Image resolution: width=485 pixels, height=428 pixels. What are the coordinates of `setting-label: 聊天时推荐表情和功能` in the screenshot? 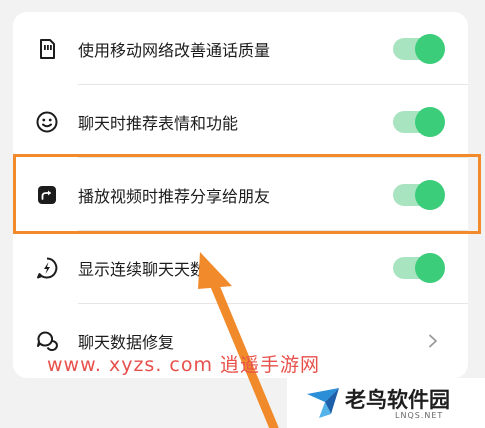 It's located at (158, 123).